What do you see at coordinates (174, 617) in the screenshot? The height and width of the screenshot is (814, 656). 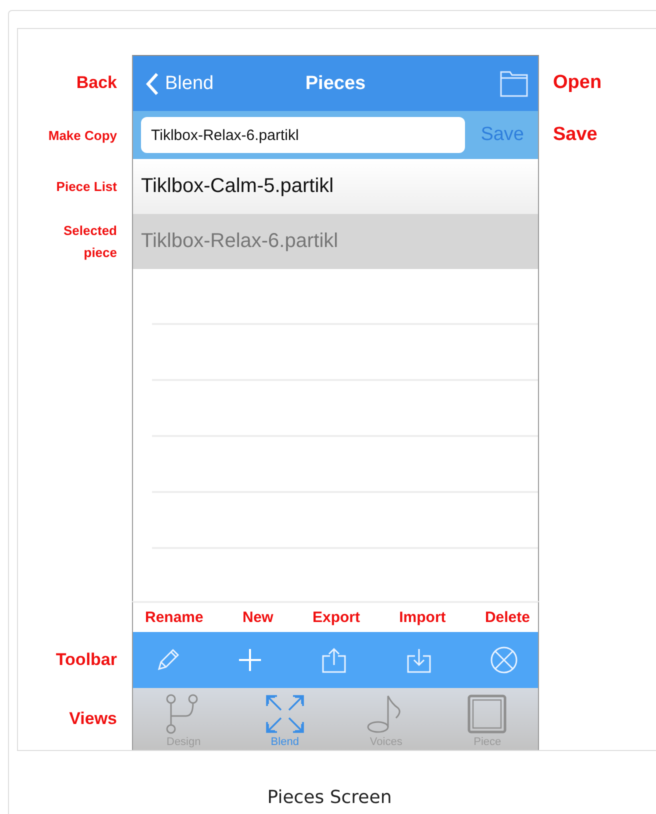 I see `callout-label: Rename` at bounding box center [174, 617].